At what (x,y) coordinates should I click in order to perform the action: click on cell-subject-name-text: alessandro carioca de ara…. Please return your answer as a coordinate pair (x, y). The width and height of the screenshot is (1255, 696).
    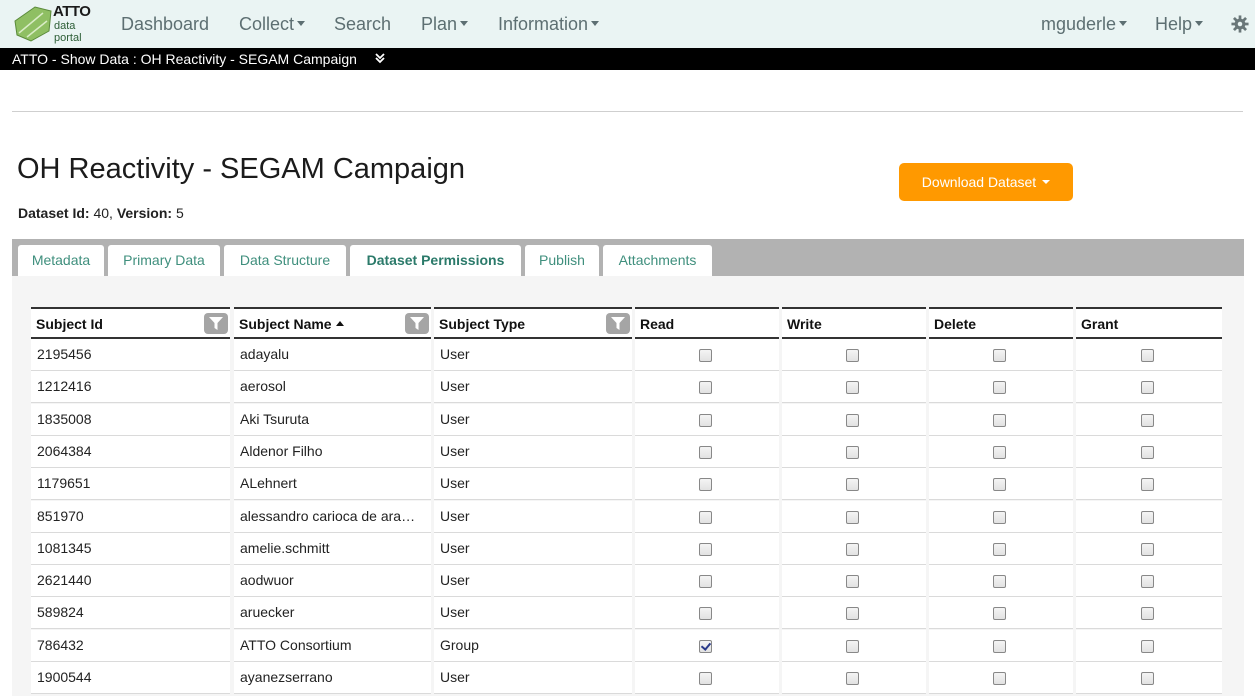
    Looking at the image, I should click on (328, 516).